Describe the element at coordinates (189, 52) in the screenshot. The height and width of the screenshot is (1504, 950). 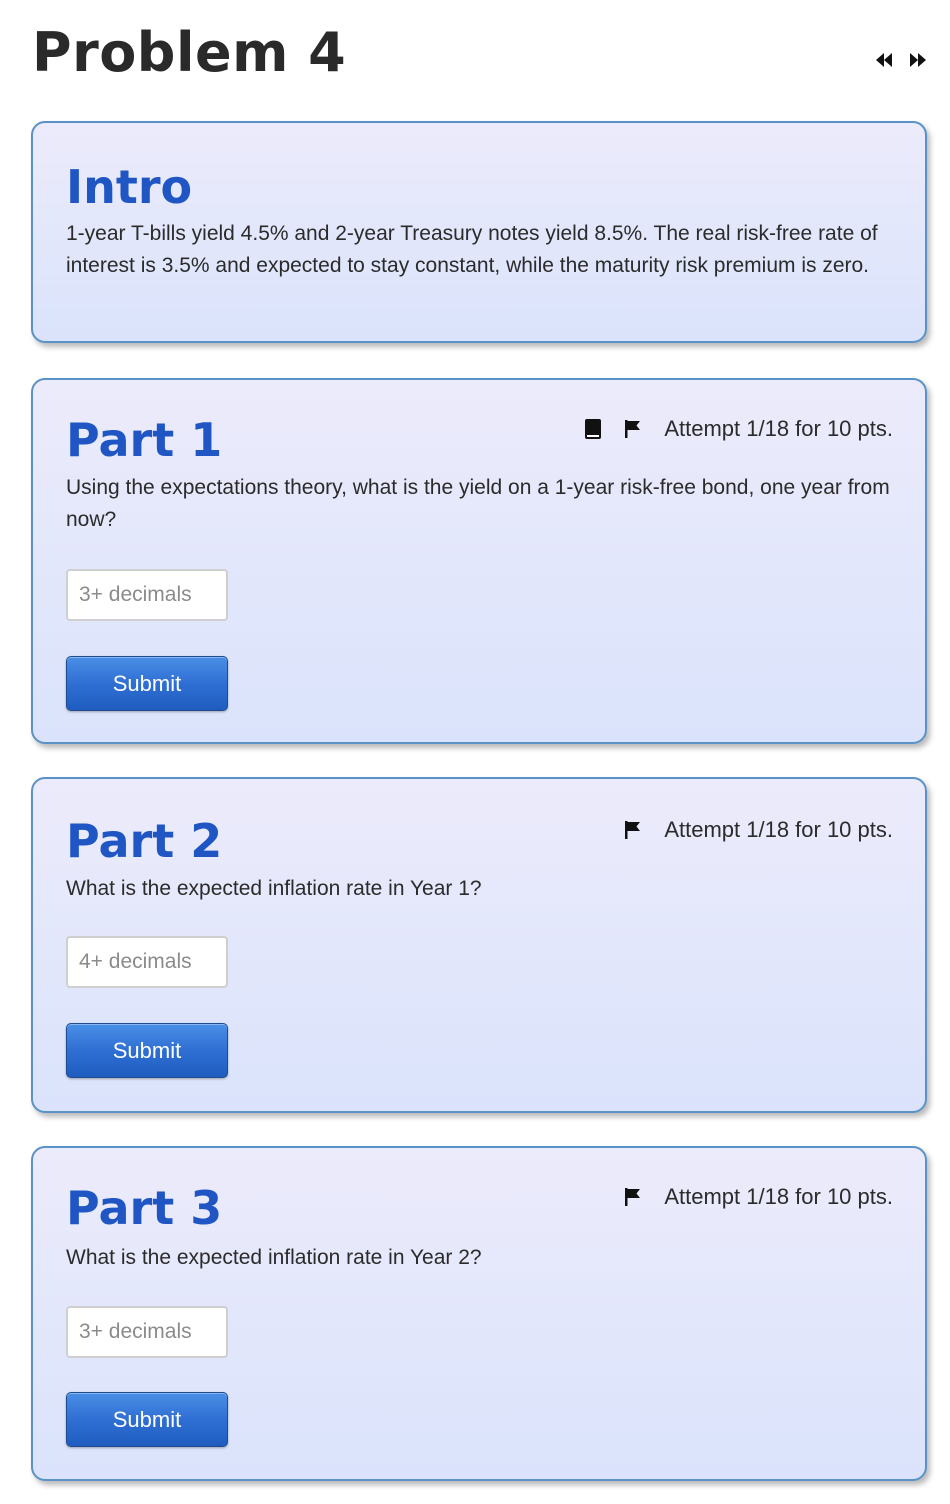
I see `page-title: Problem 4` at that location.